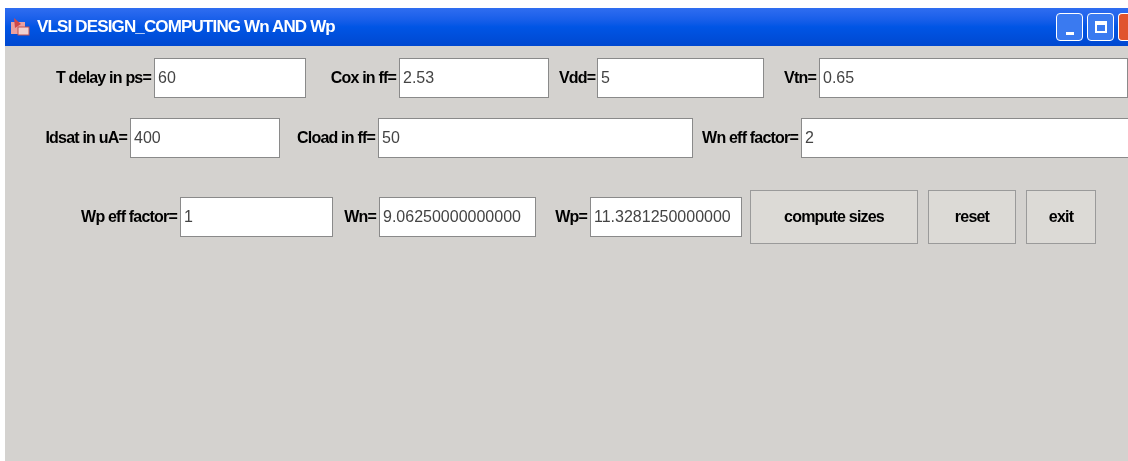  I want to click on minimize-button, so click(1069, 27).